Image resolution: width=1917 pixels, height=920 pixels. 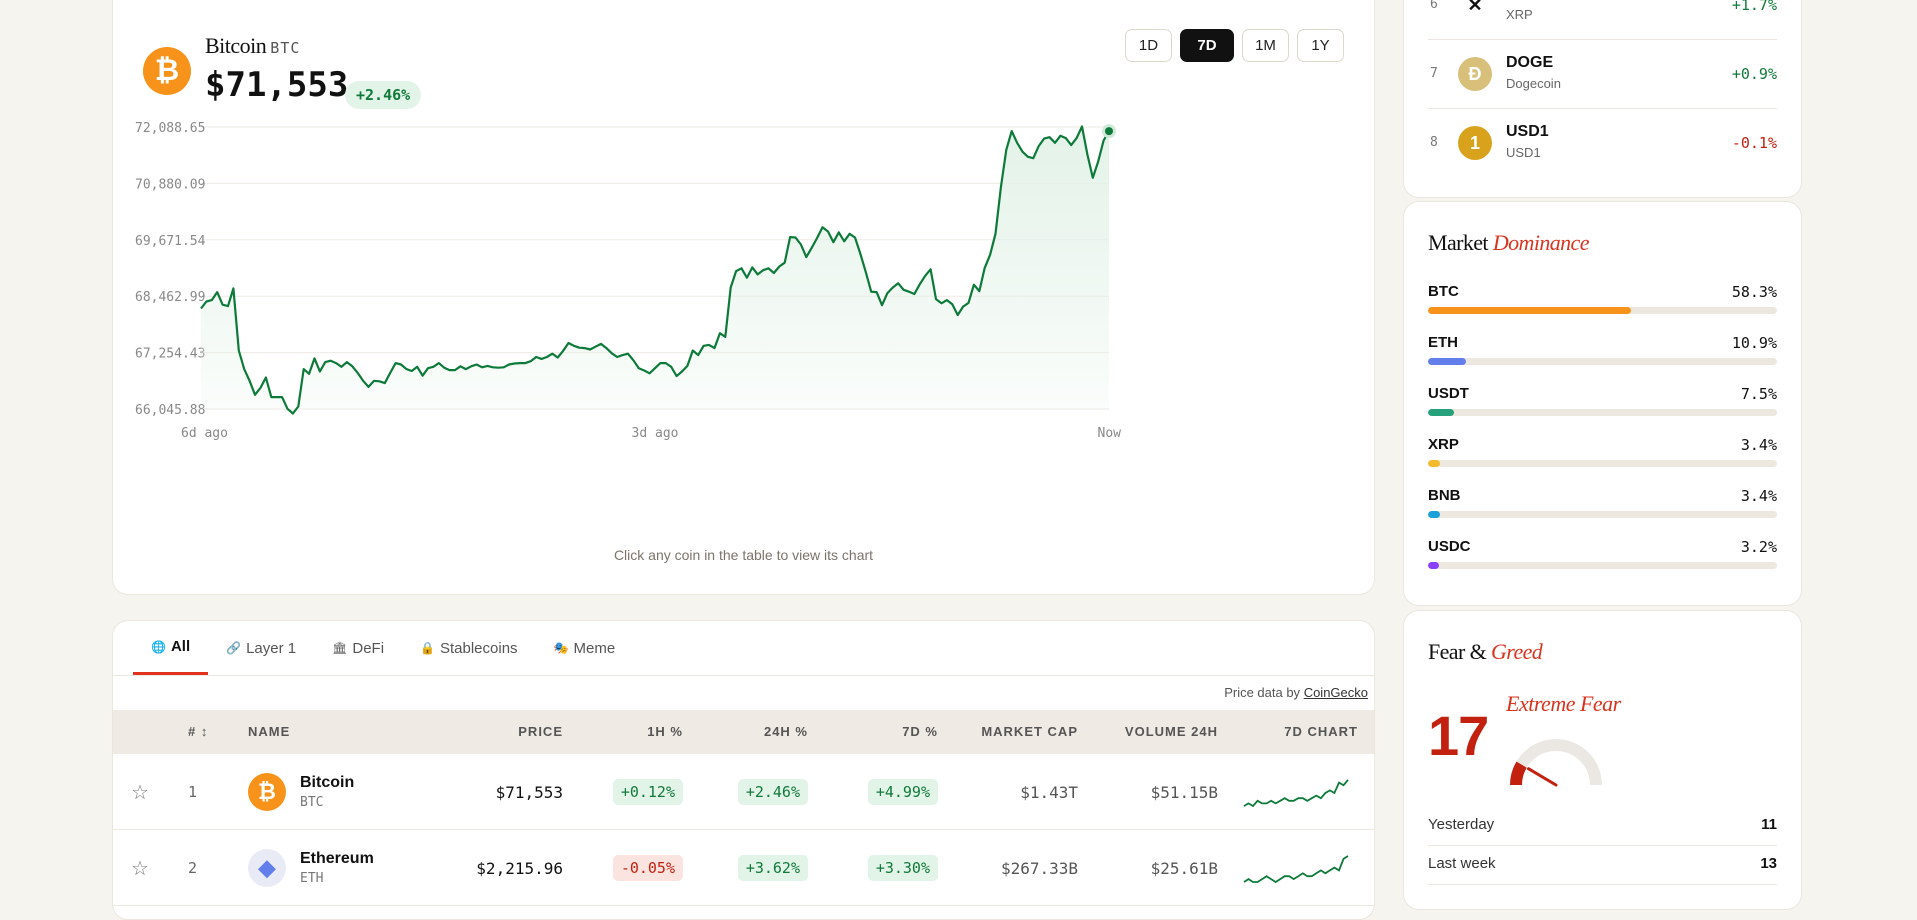 What do you see at coordinates (1602, 827) in the screenshot?
I see `fear-greed-history-row: Yesterday 11` at bounding box center [1602, 827].